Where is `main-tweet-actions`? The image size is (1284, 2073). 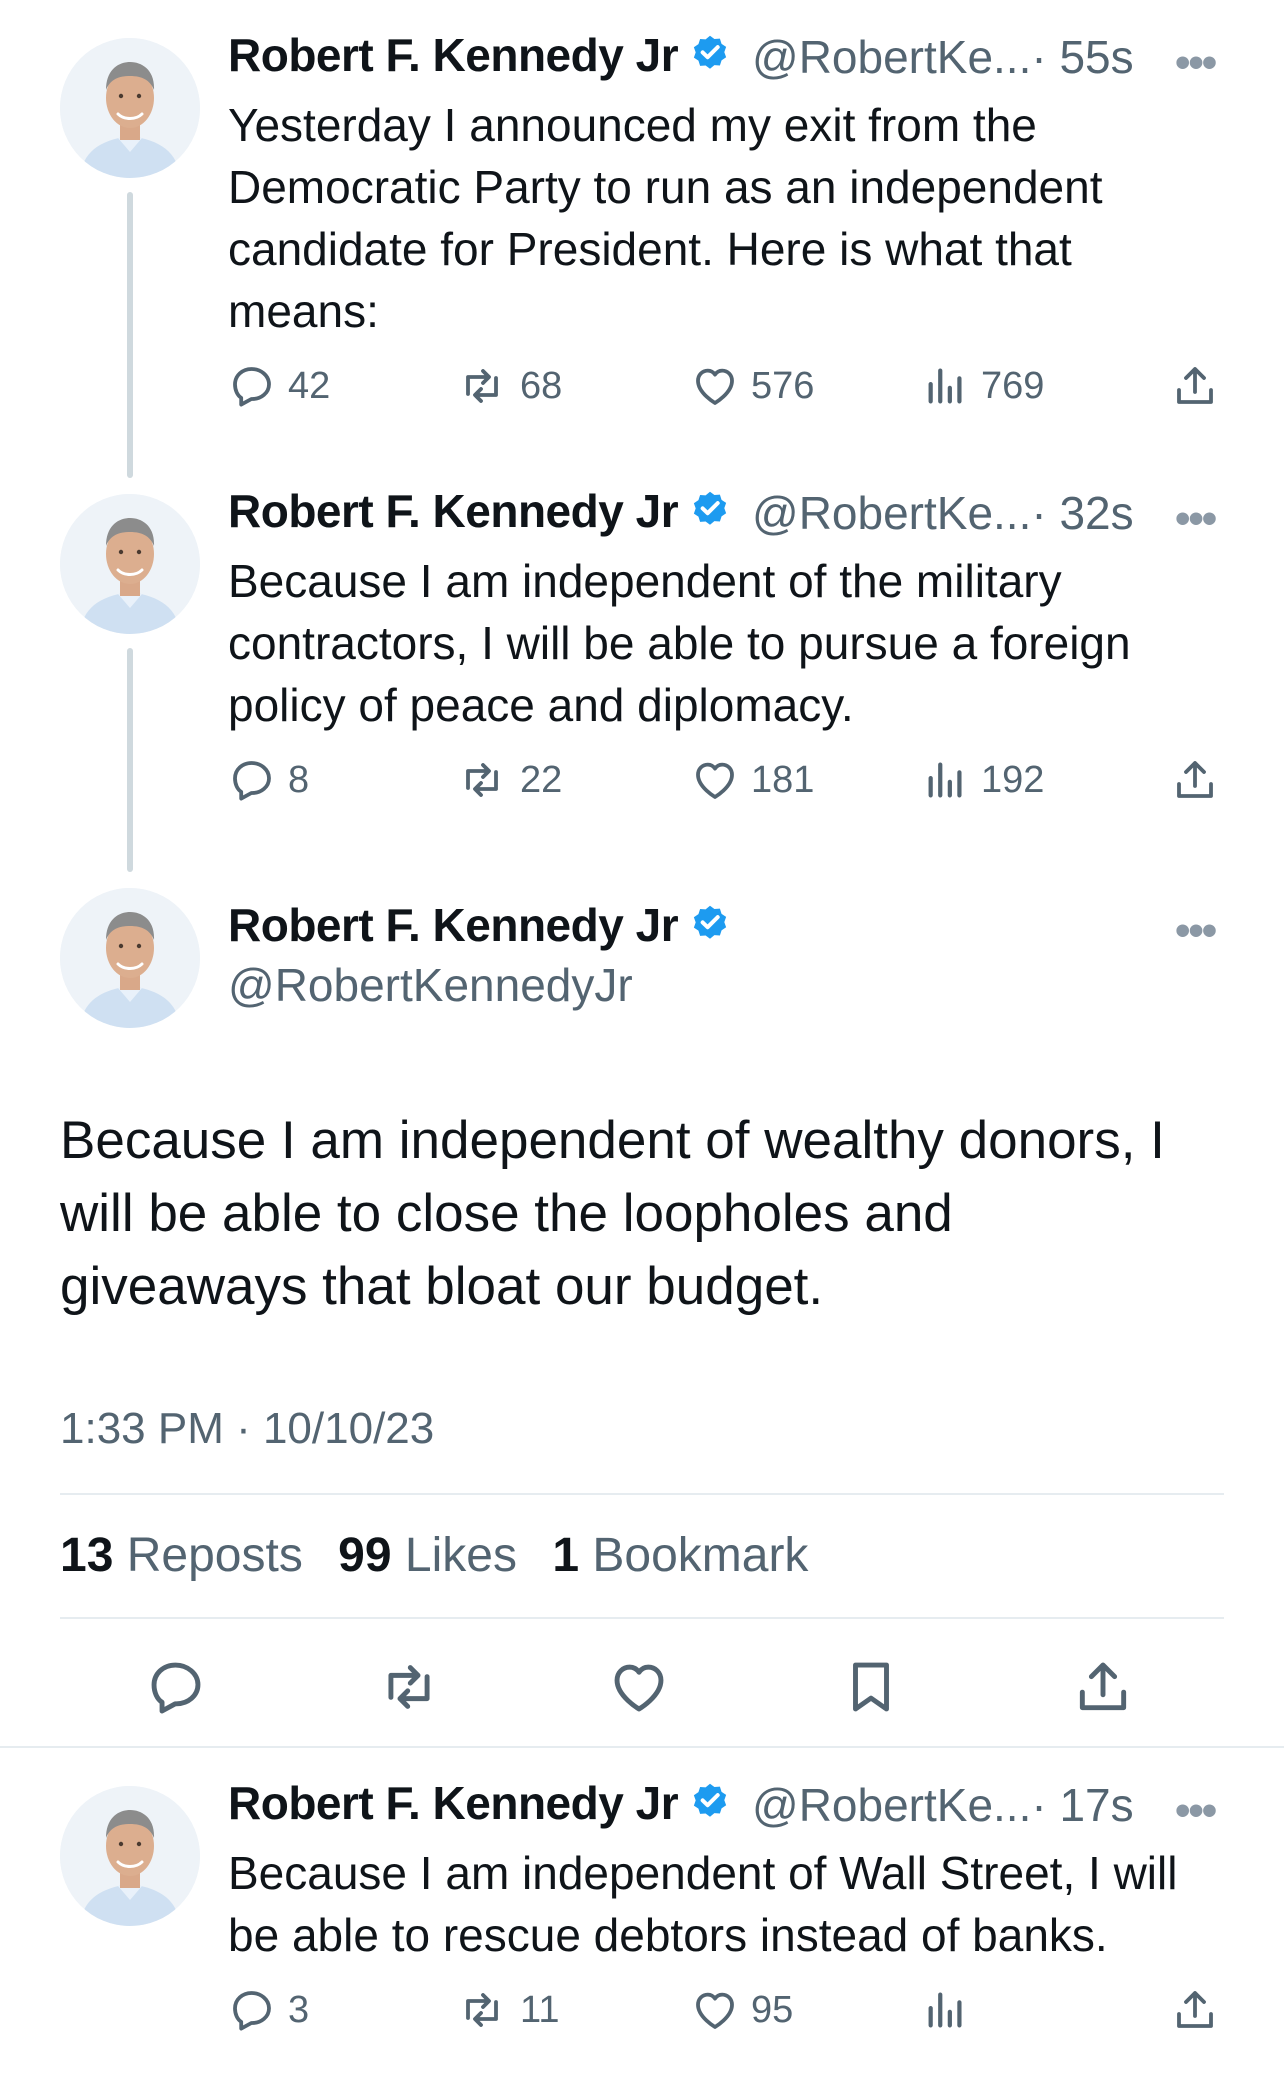 main-tweet-actions is located at coordinates (642, 1688).